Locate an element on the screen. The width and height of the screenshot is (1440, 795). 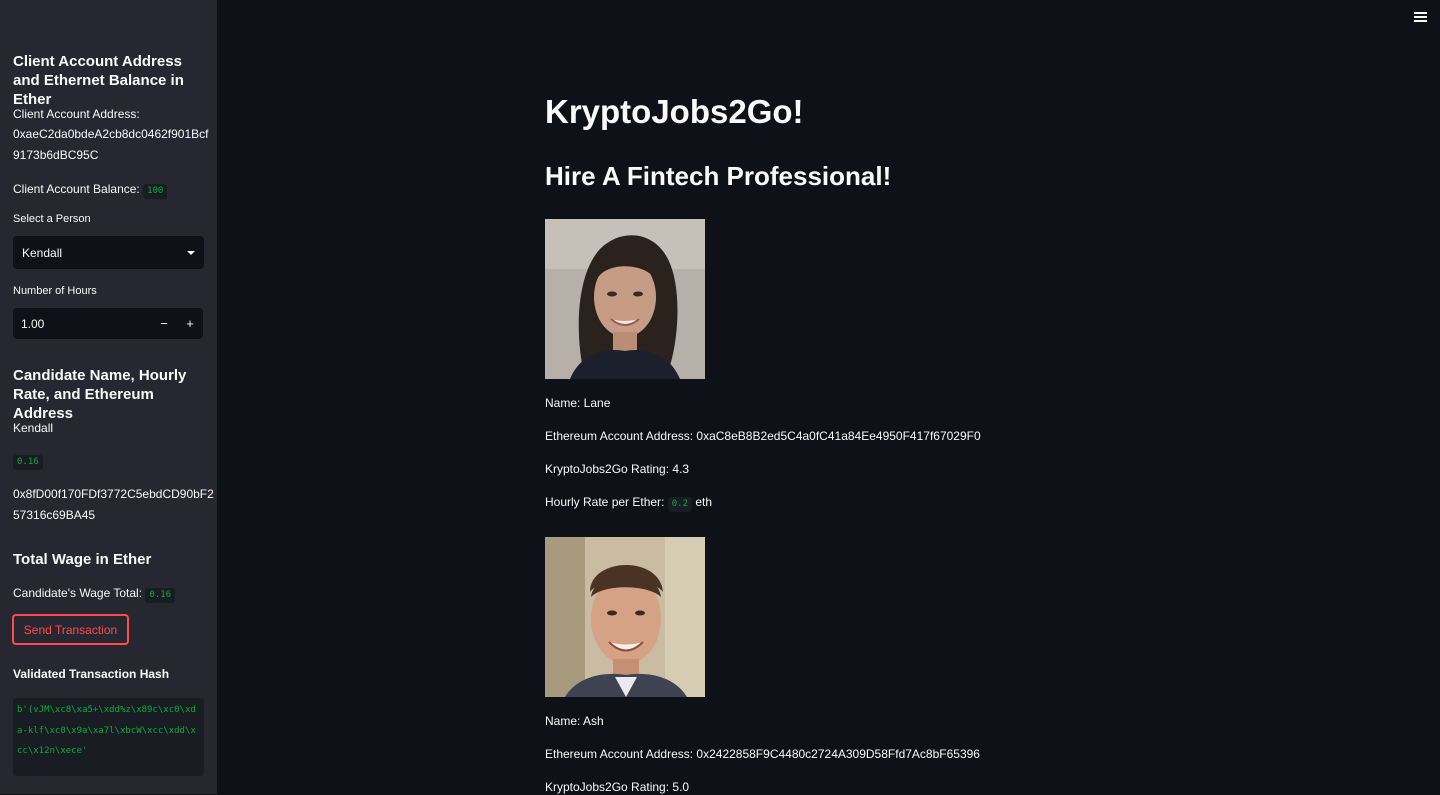
rate-value: 0.2 is located at coordinates (679, 504).